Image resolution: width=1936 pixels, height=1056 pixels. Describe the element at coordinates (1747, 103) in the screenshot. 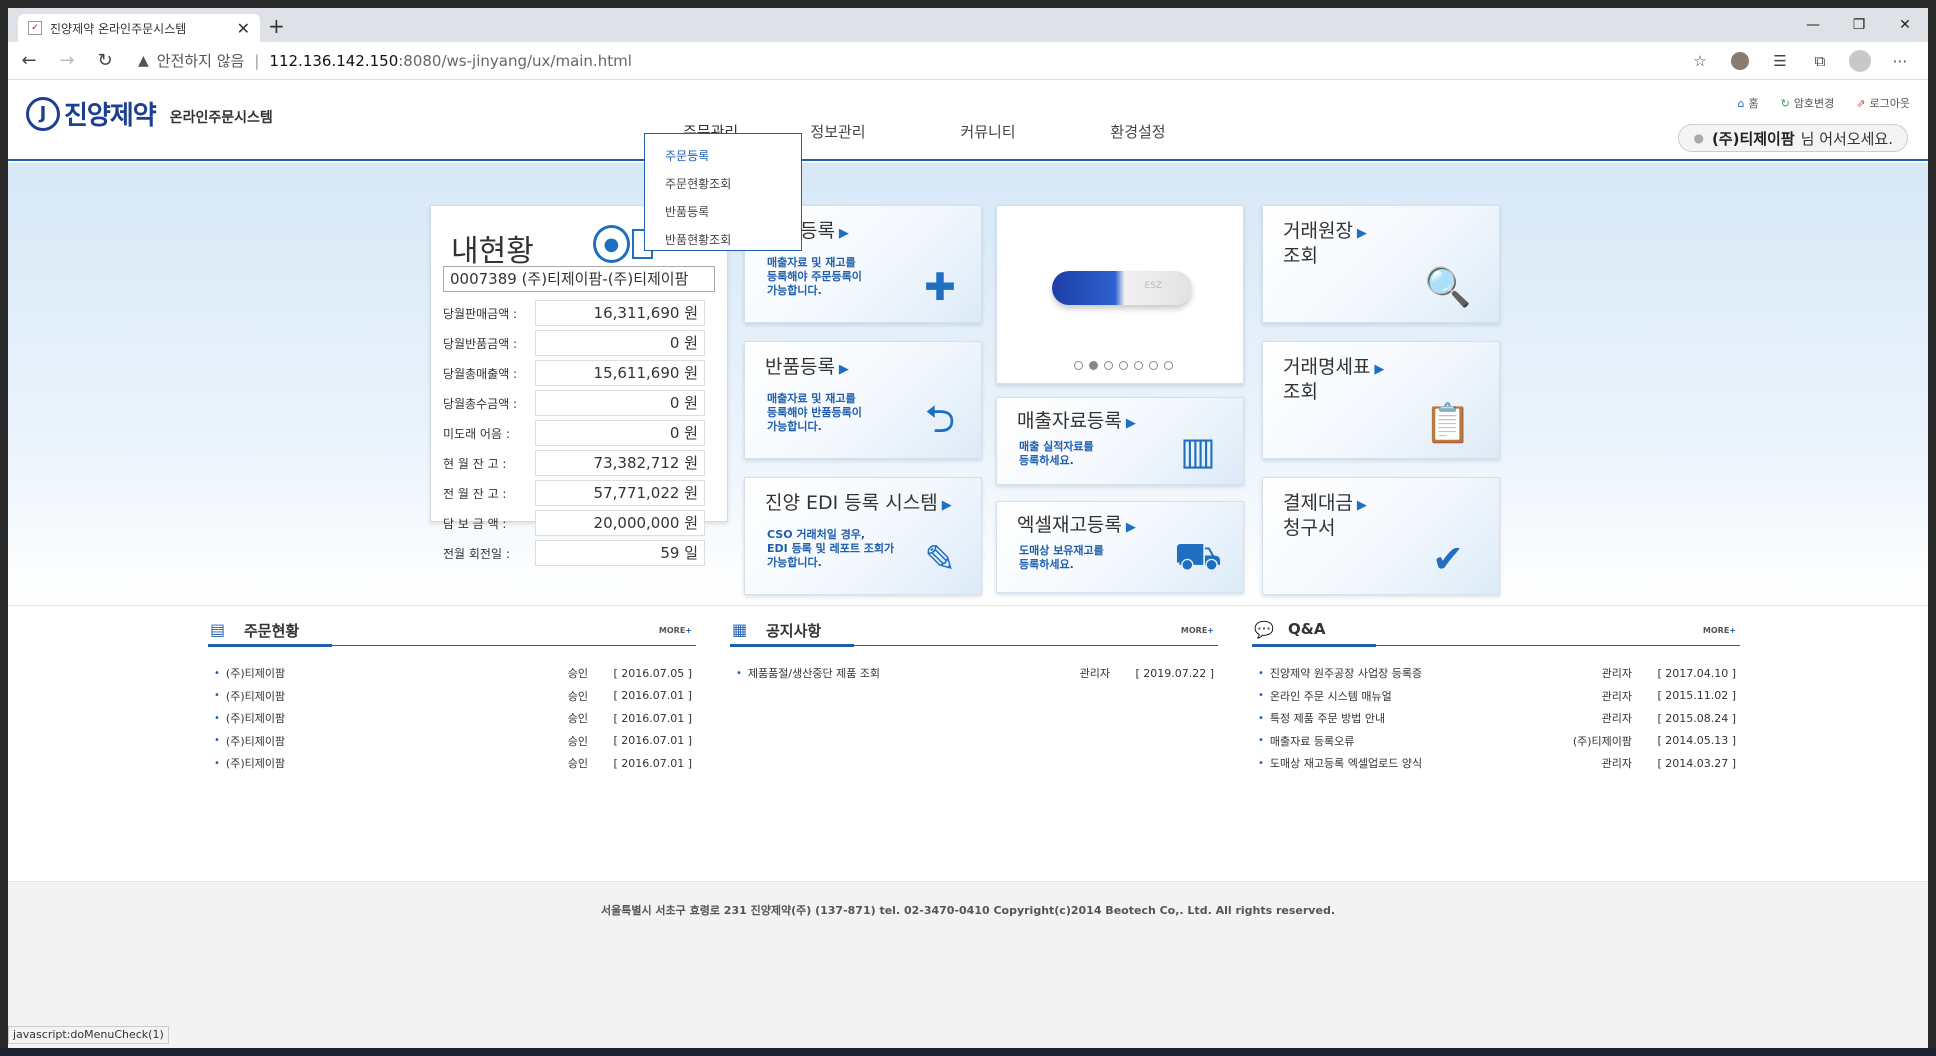

I see `home-link: ⌂ 홈` at that location.